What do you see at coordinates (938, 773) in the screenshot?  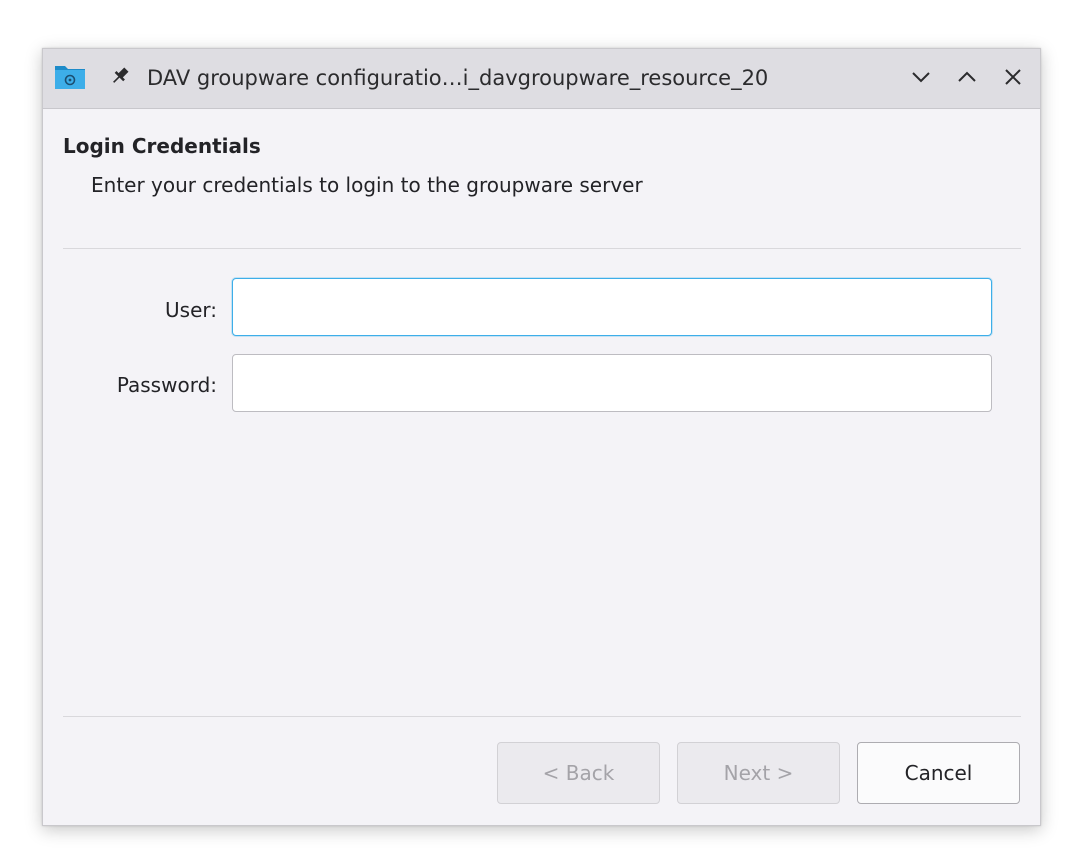 I see `cancel-button: Cancel` at bounding box center [938, 773].